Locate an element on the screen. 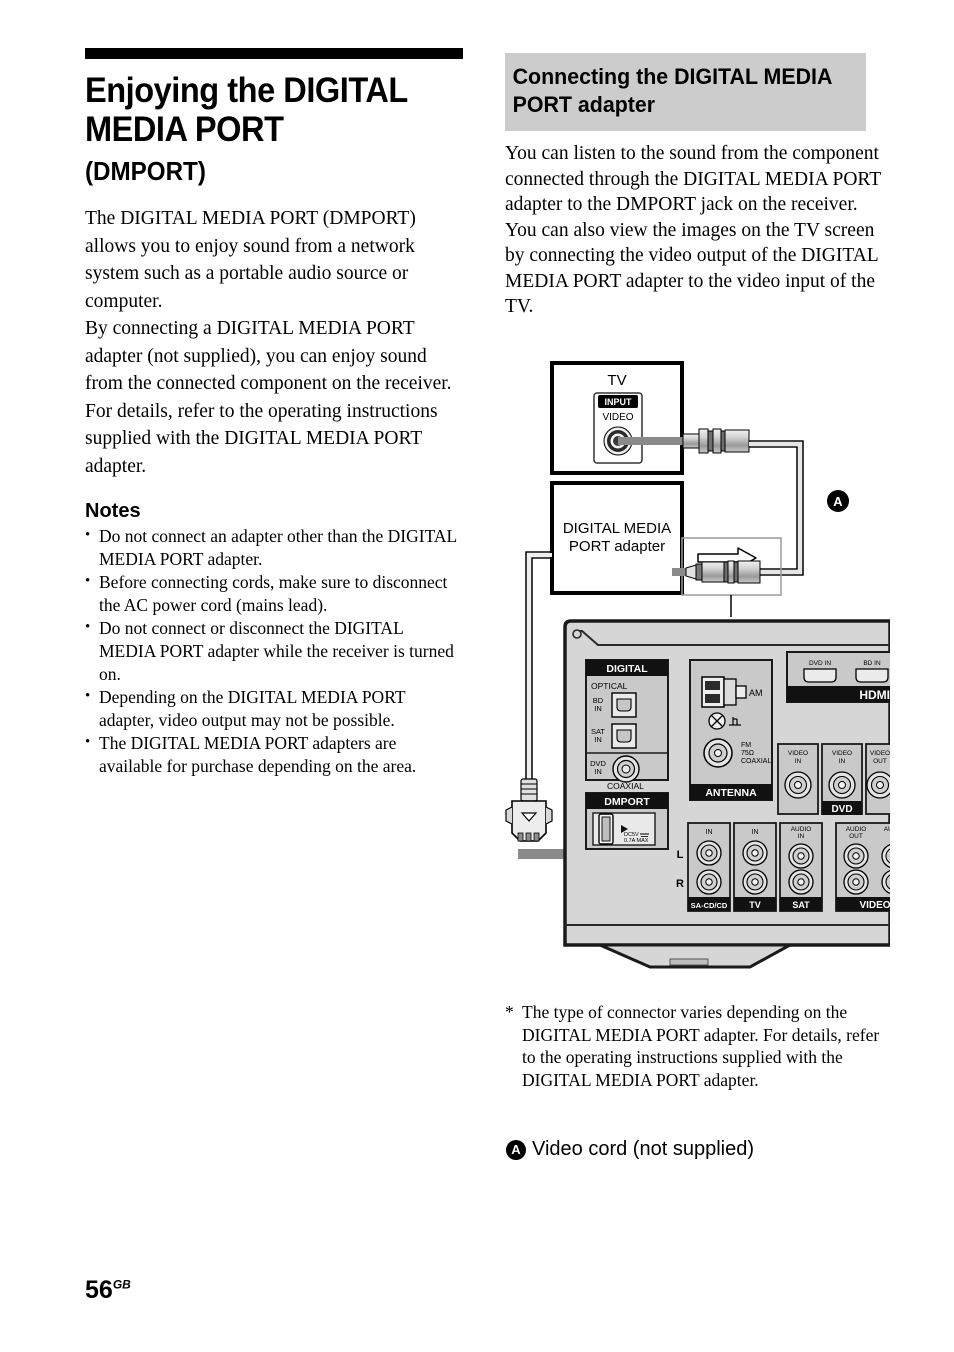 The width and height of the screenshot is (954, 1352). hdmi-bd-in-label: BD IN is located at coordinates (872, 663).